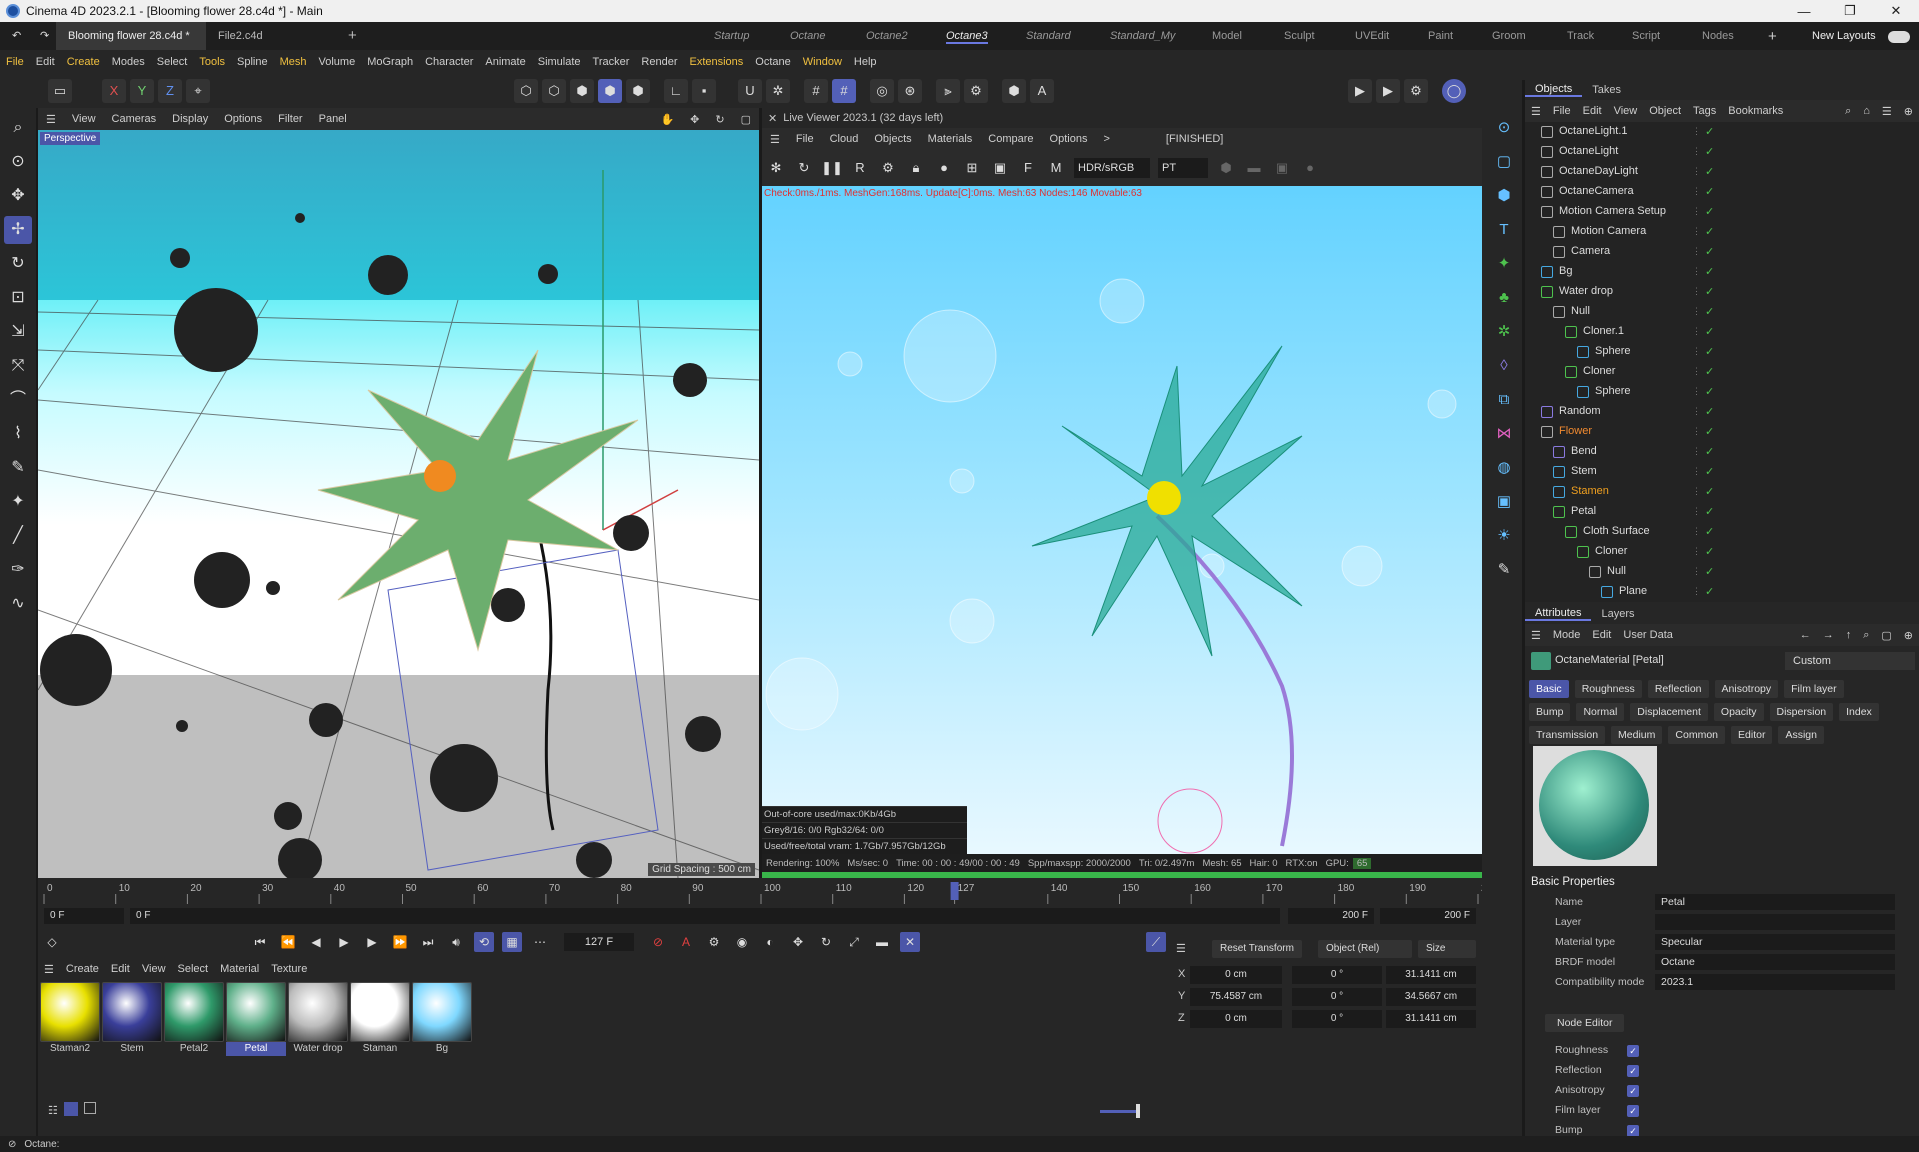 The width and height of the screenshot is (1919, 1152). Describe the element at coordinates (1896, 11) in the screenshot. I see `close-button: ✕` at that location.